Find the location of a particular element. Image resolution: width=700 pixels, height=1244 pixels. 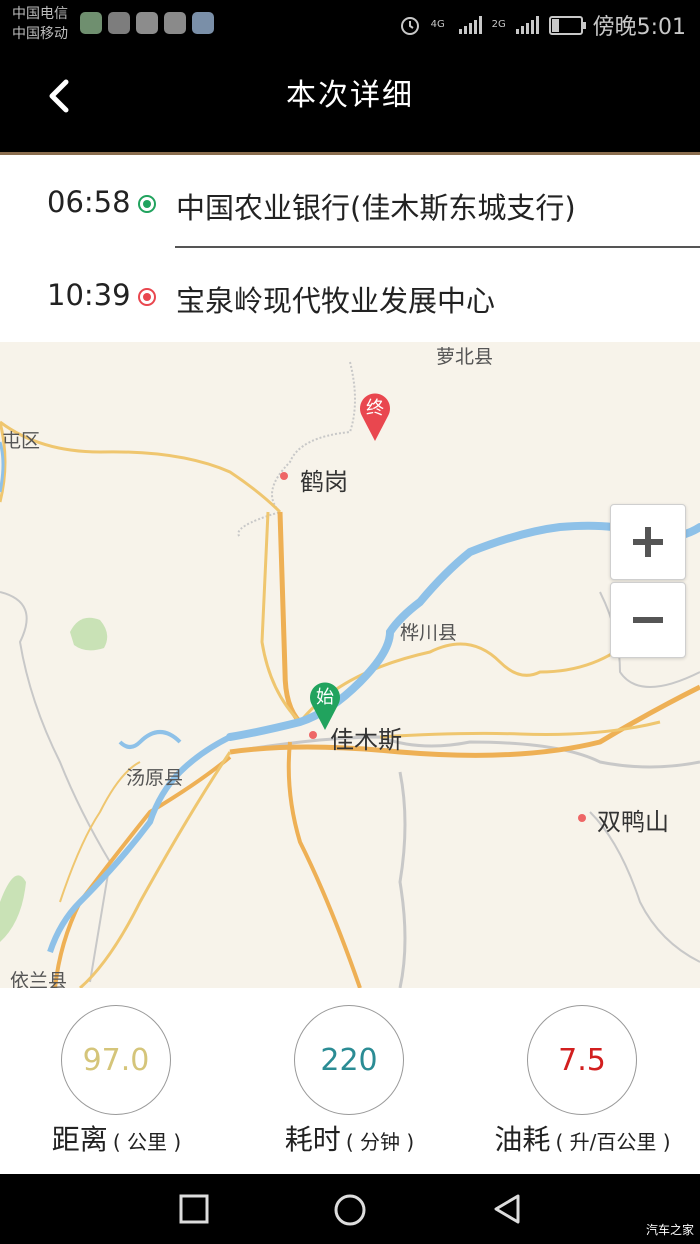

end-marker-pin: 终 is located at coordinates (375, 416).